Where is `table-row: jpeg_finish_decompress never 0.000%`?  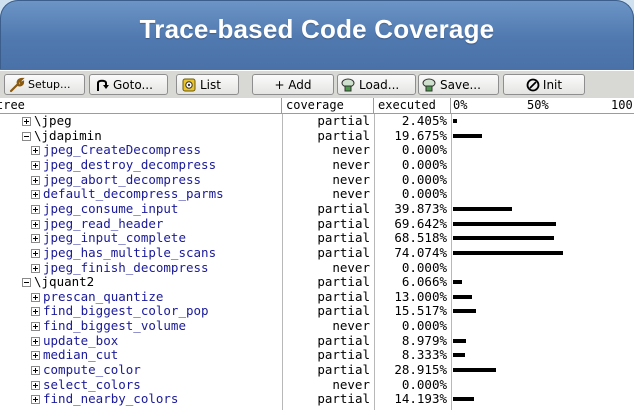
table-row: jpeg_finish_decompress never 0.000% is located at coordinates (317, 268).